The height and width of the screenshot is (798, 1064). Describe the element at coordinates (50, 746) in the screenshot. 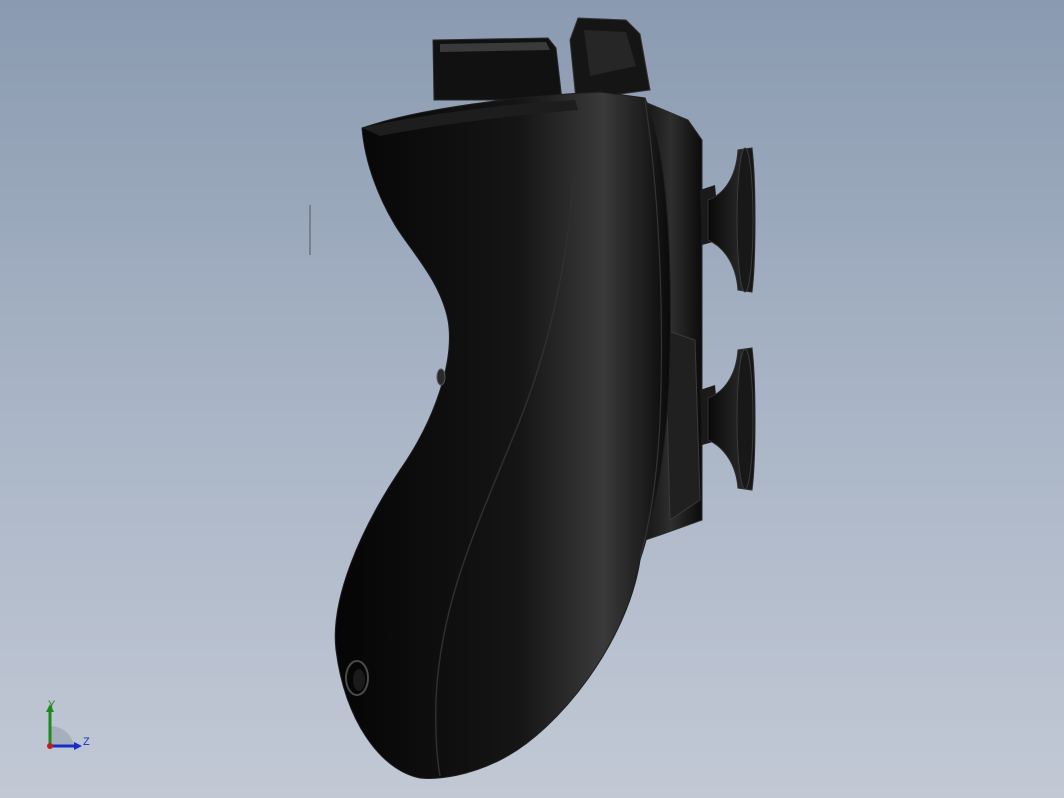

I see `x-axis` at that location.